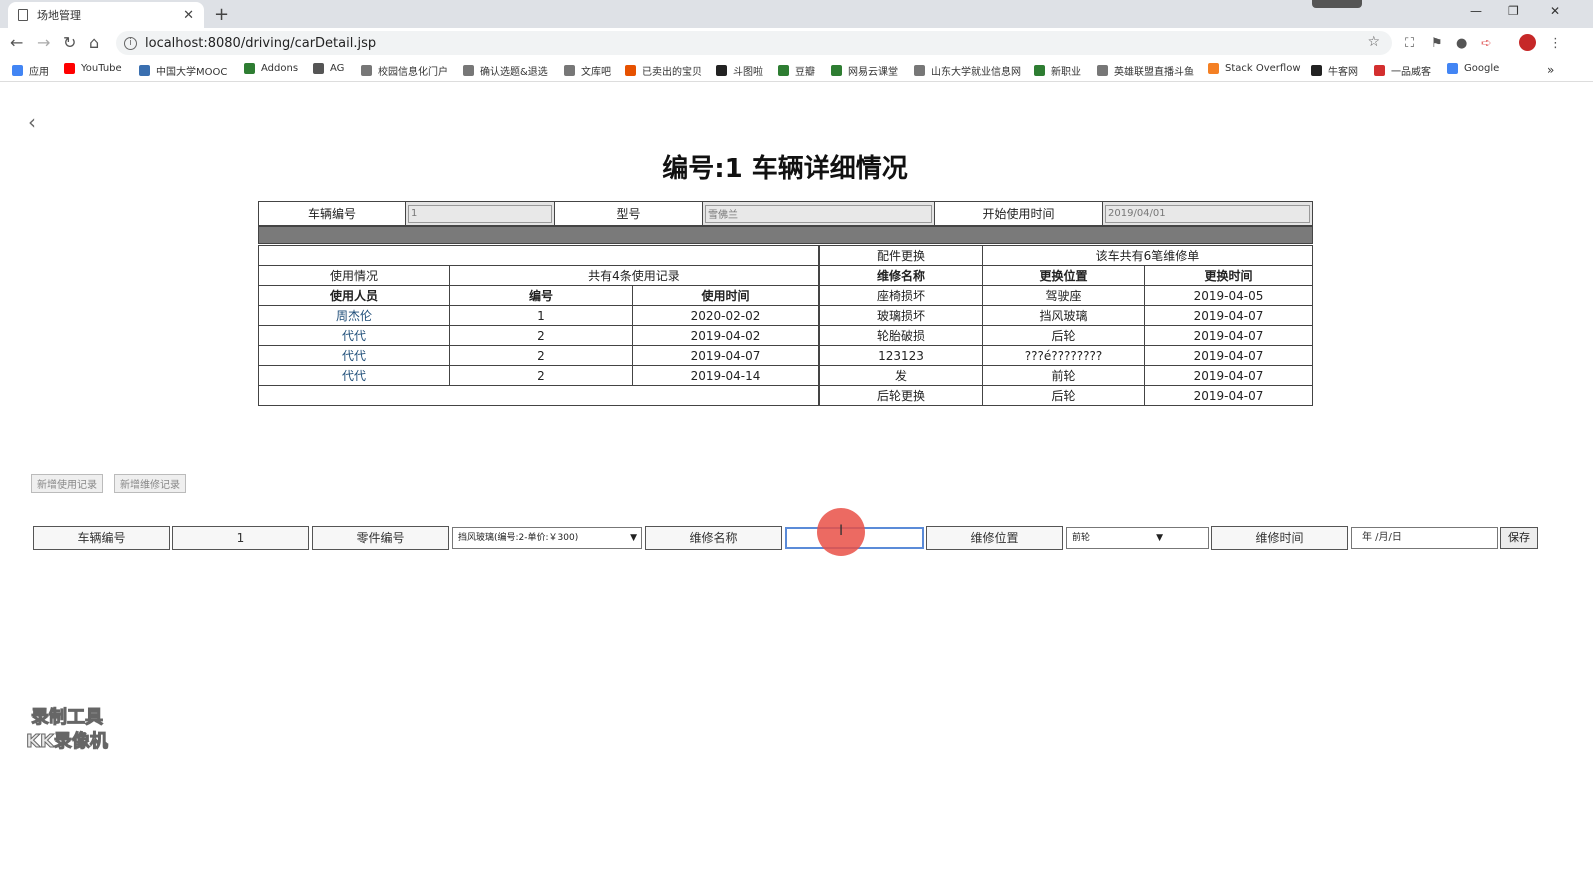  I want to click on table-cell: 2, so click(541, 375).